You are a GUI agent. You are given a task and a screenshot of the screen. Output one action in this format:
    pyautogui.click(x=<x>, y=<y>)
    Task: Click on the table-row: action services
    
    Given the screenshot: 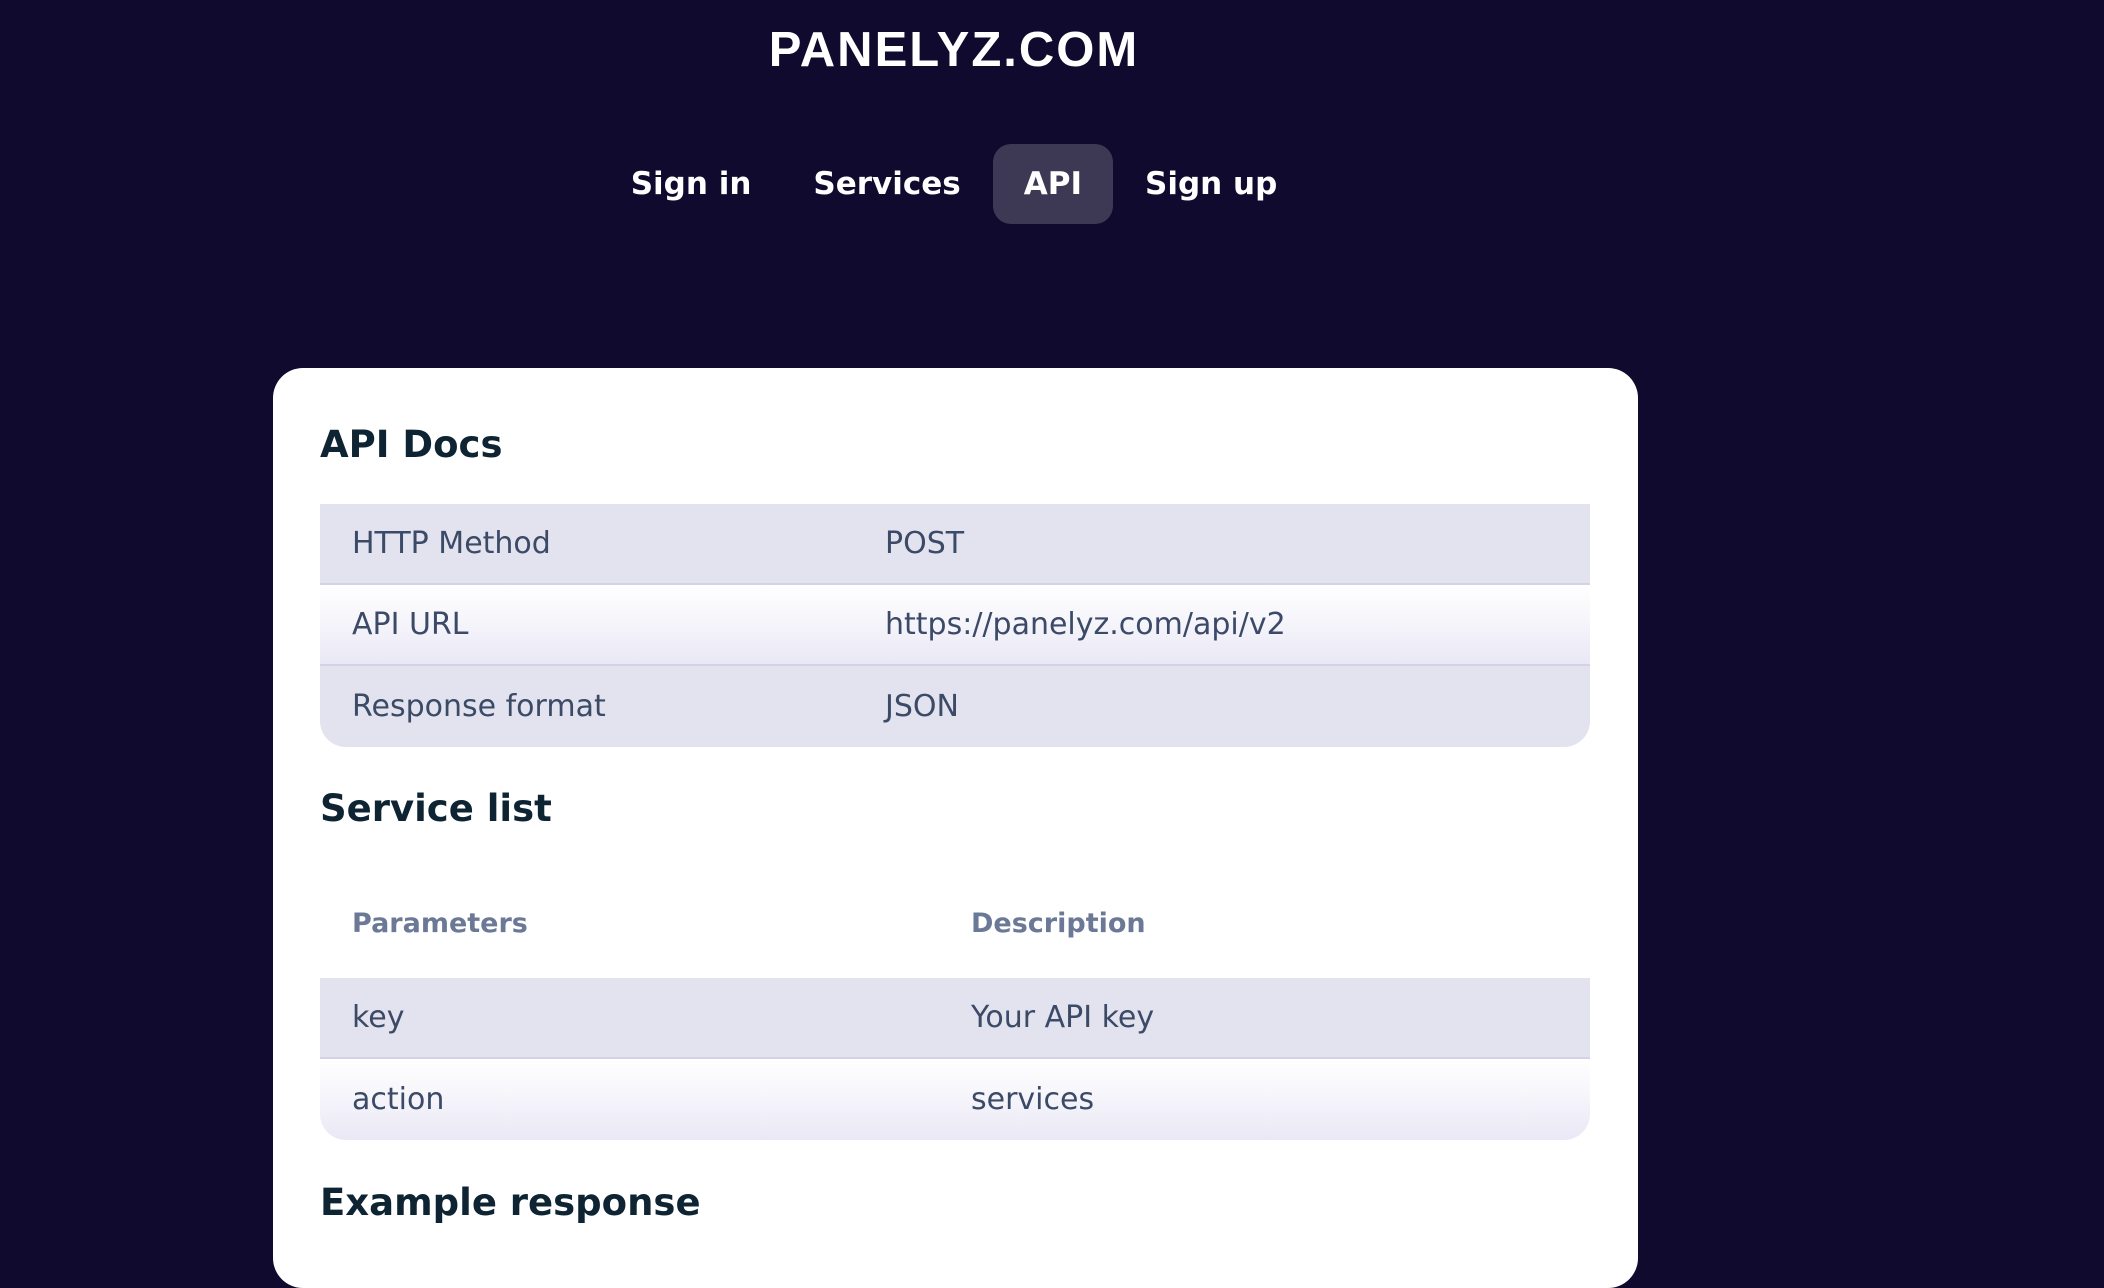 What is the action you would take?
    pyautogui.click(x=955, y=1099)
    